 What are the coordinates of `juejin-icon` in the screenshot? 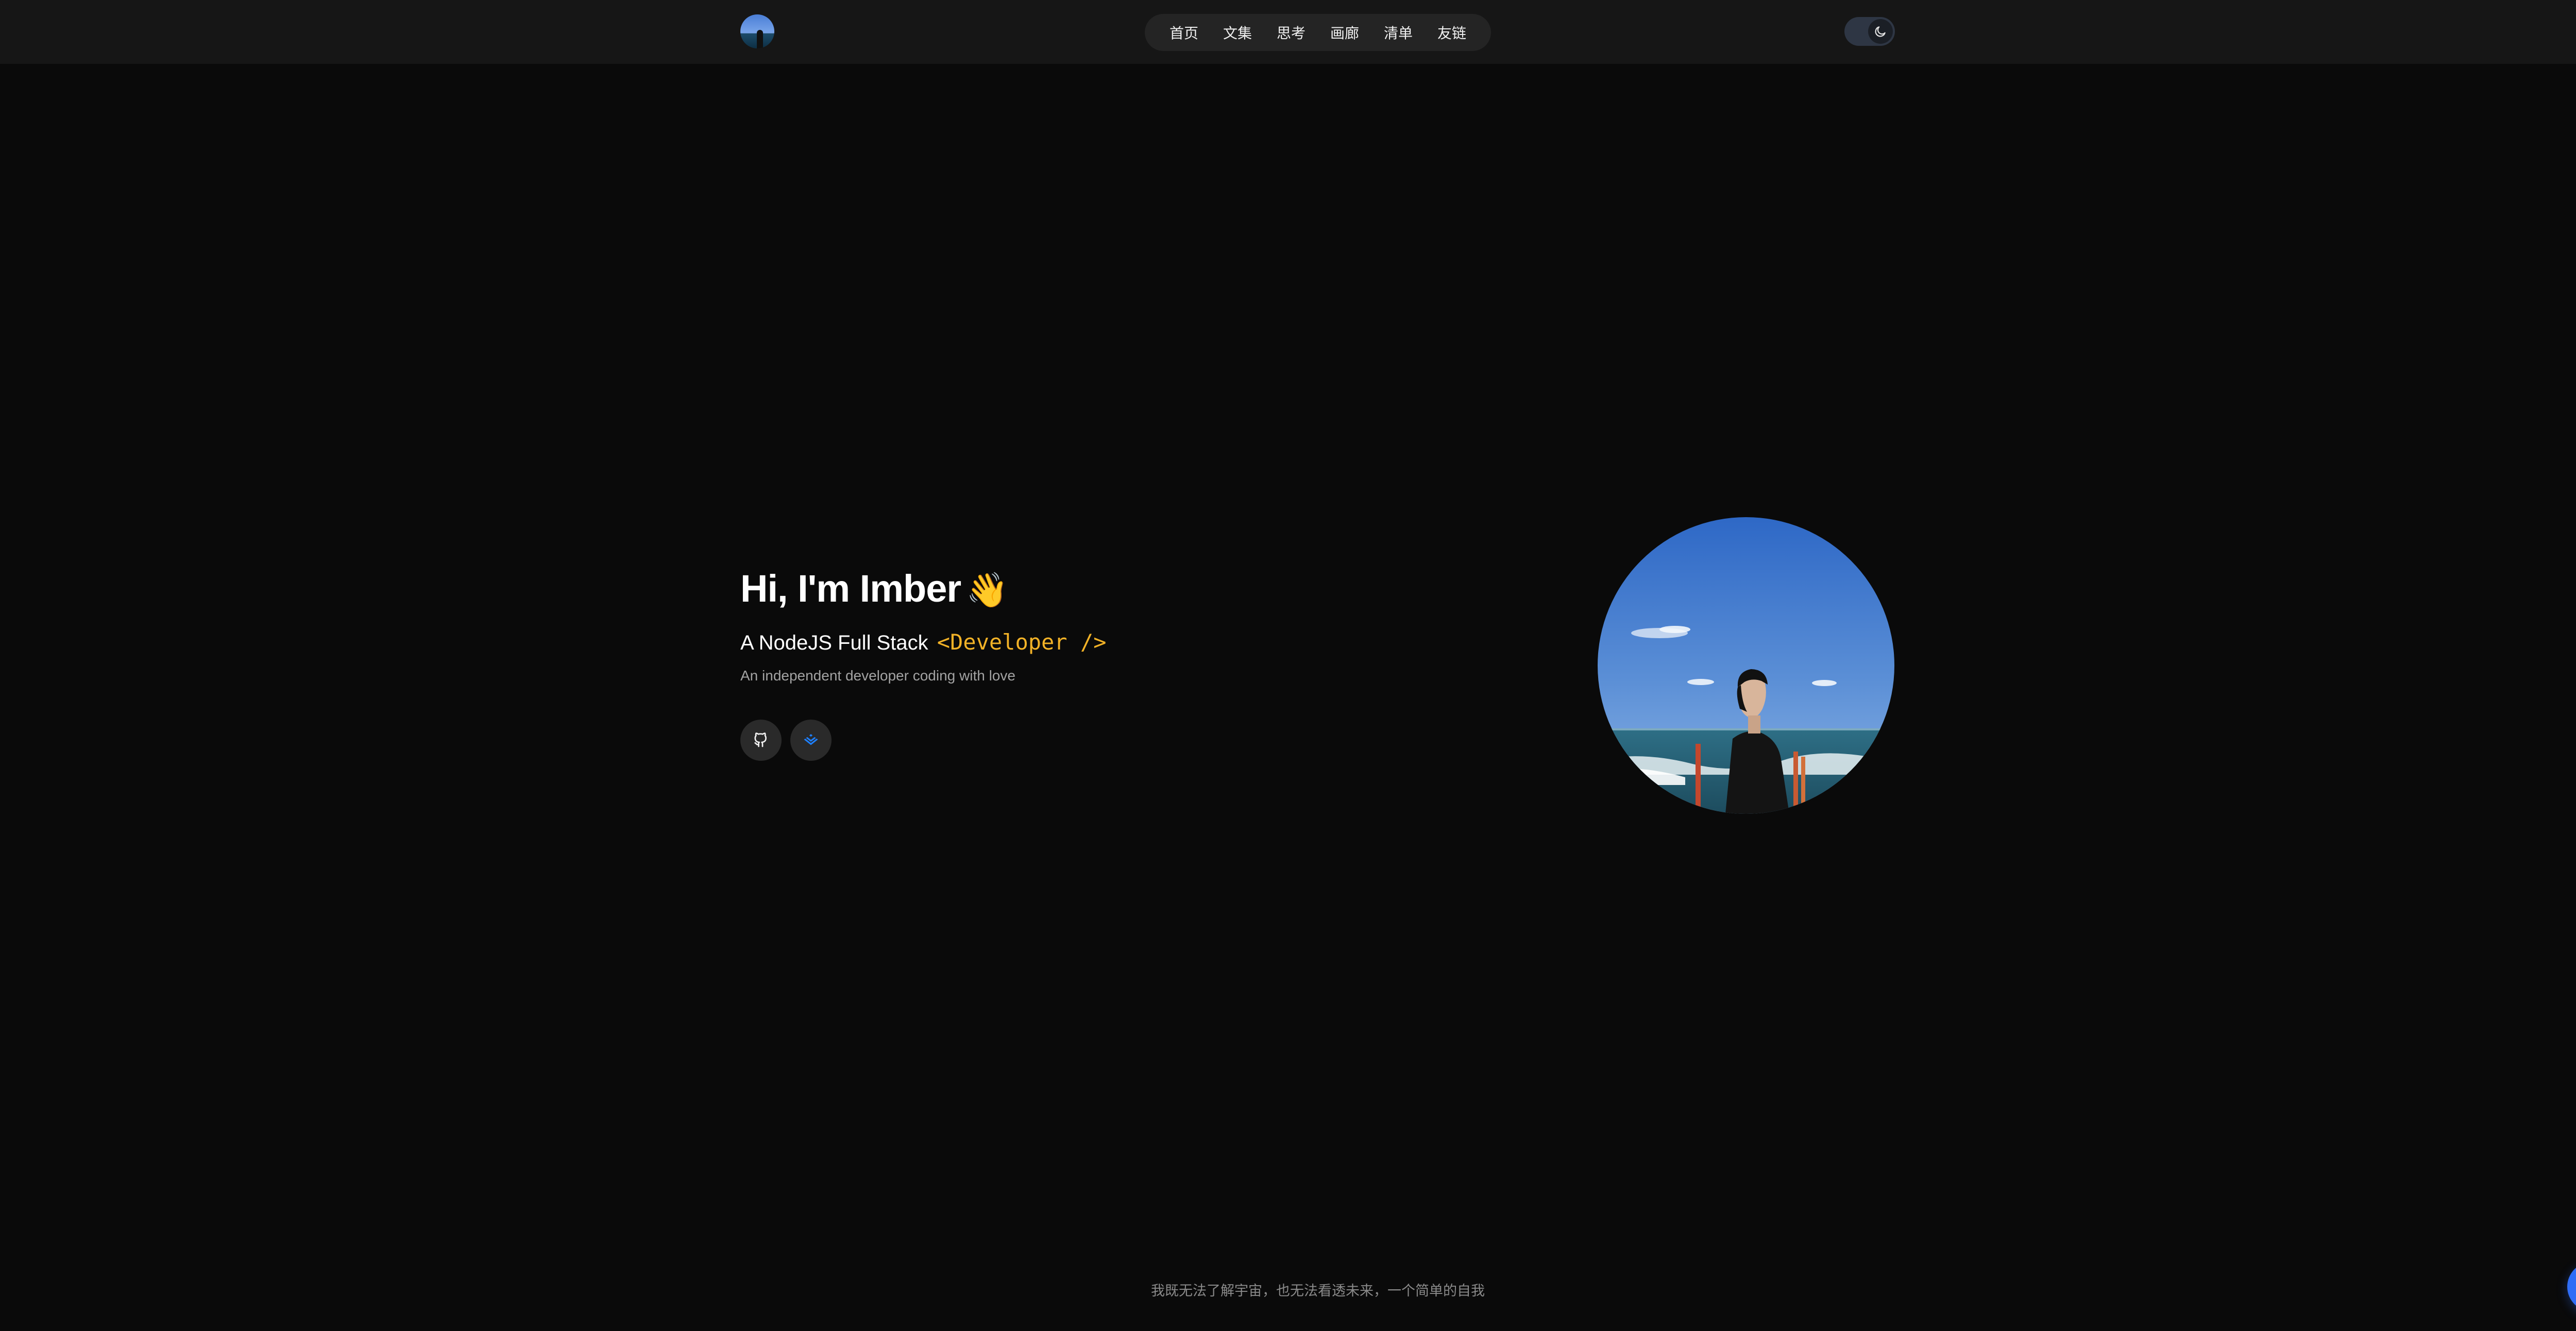 It's located at (811, 739).